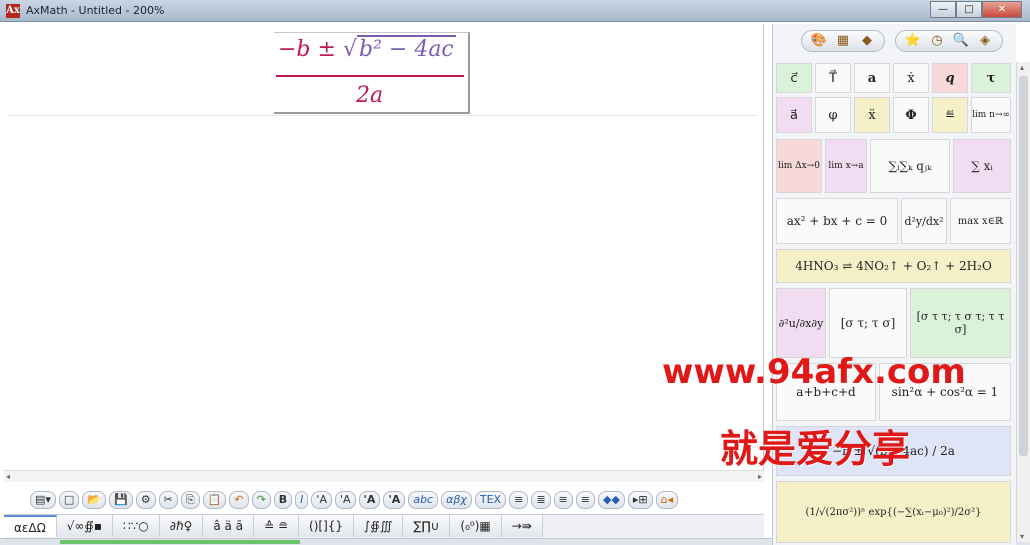 This screenshot has width=1030, height=545. What do you see at coordinates (911, 78) in the screenshot?
I see `template-dot-x: ẋ` at bounding box center [911, 78].